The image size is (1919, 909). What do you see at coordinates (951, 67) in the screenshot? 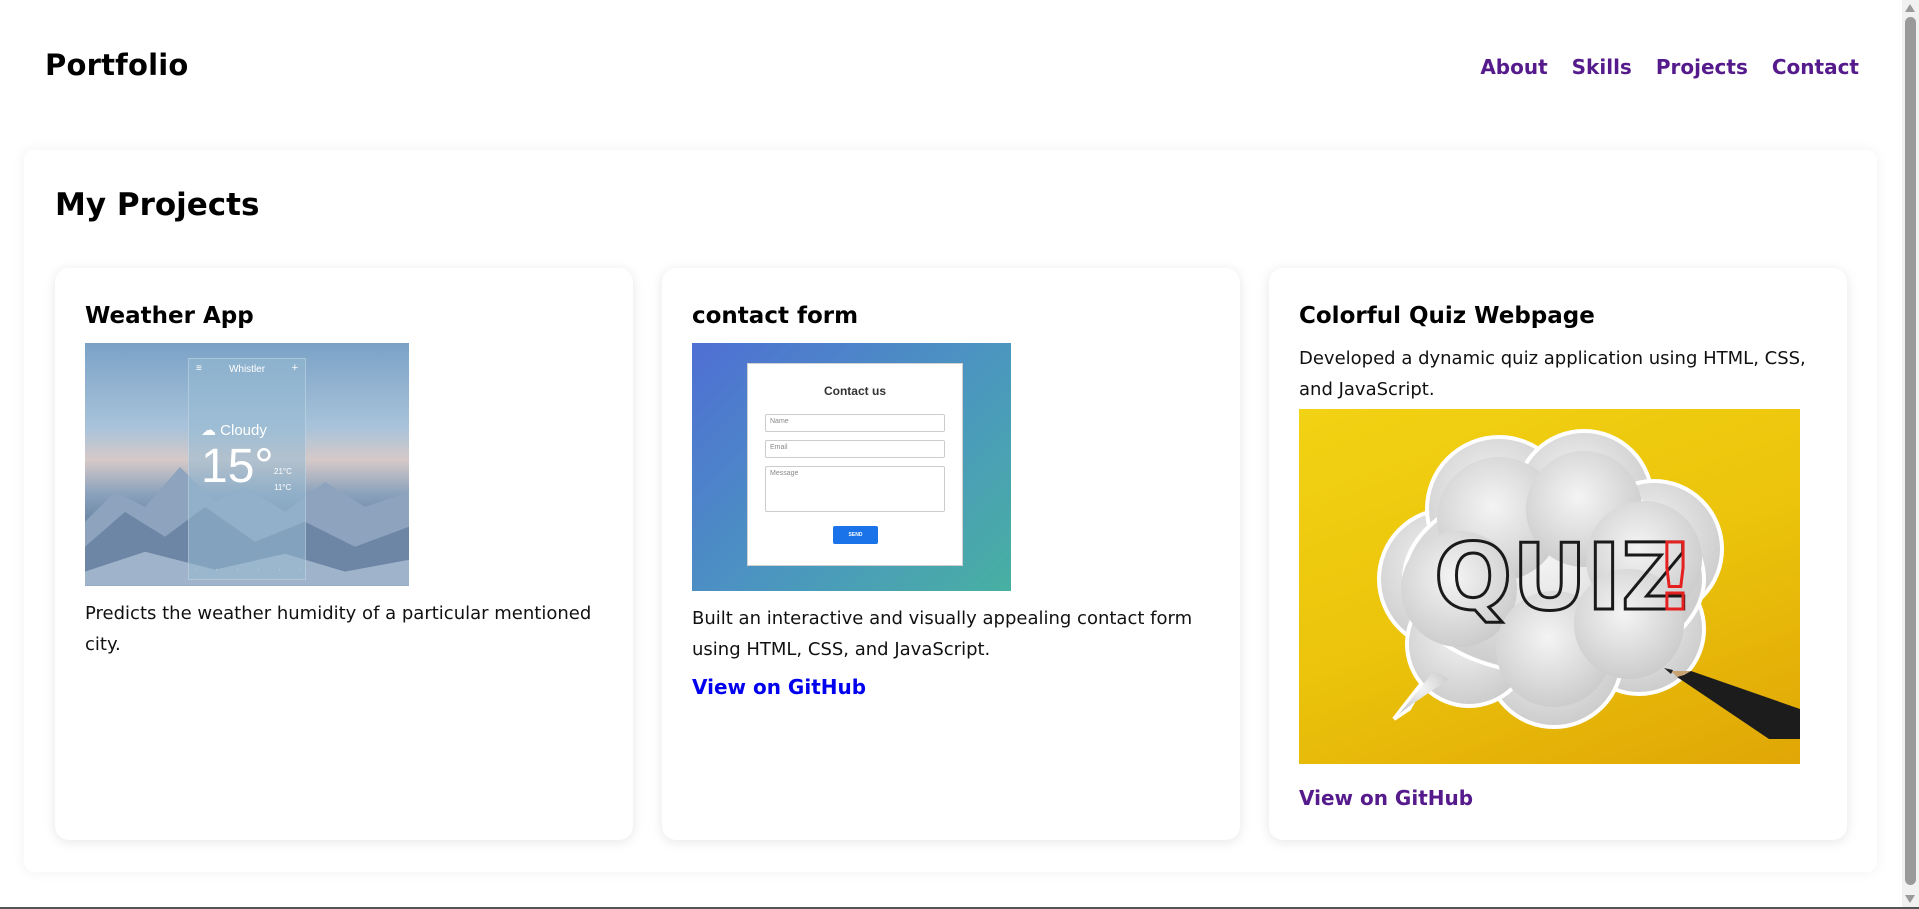
I see `site-header: Portfolio About Skills Projects Contact` at bounding box center [951, 67].